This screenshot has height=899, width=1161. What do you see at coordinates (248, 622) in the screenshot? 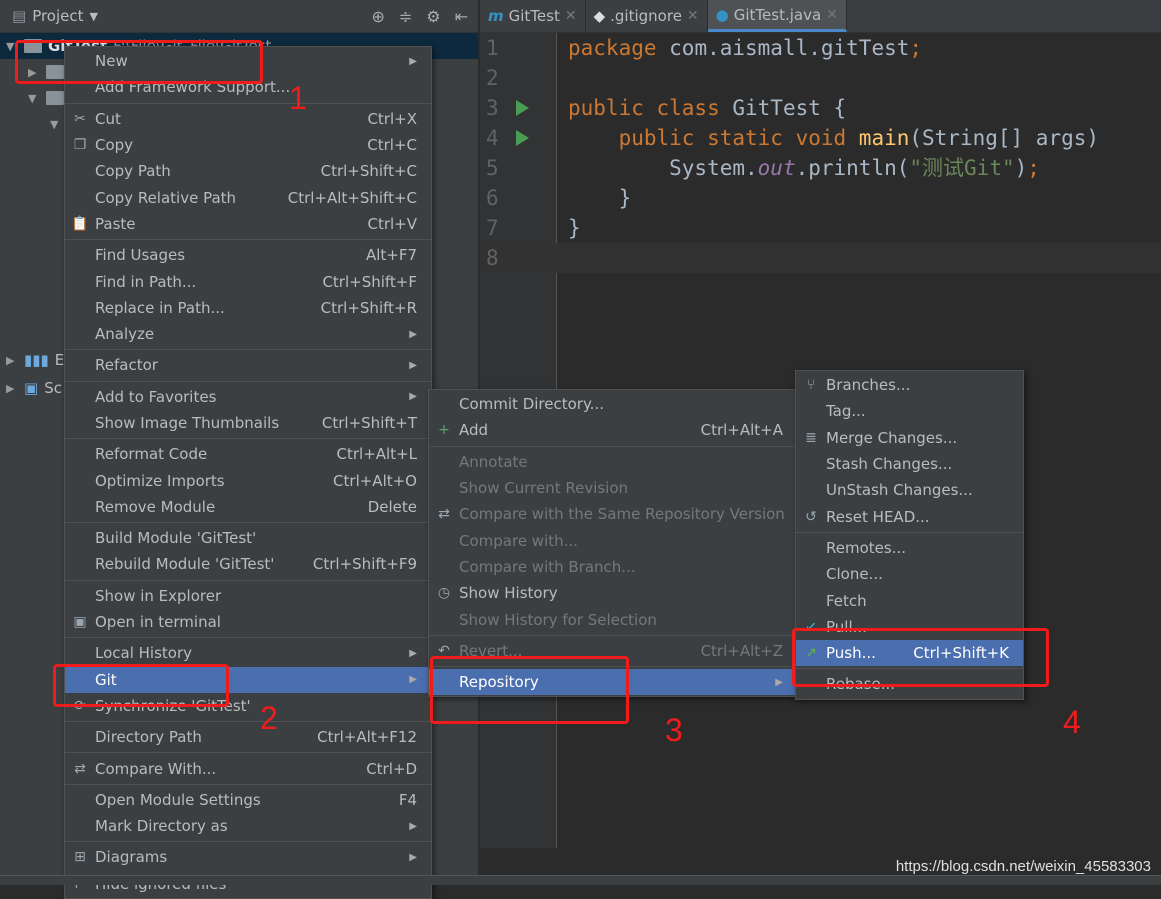
I see `menu-item-open-in-terminal: ▣ Open in terminal` at bounding box center [248, 622].